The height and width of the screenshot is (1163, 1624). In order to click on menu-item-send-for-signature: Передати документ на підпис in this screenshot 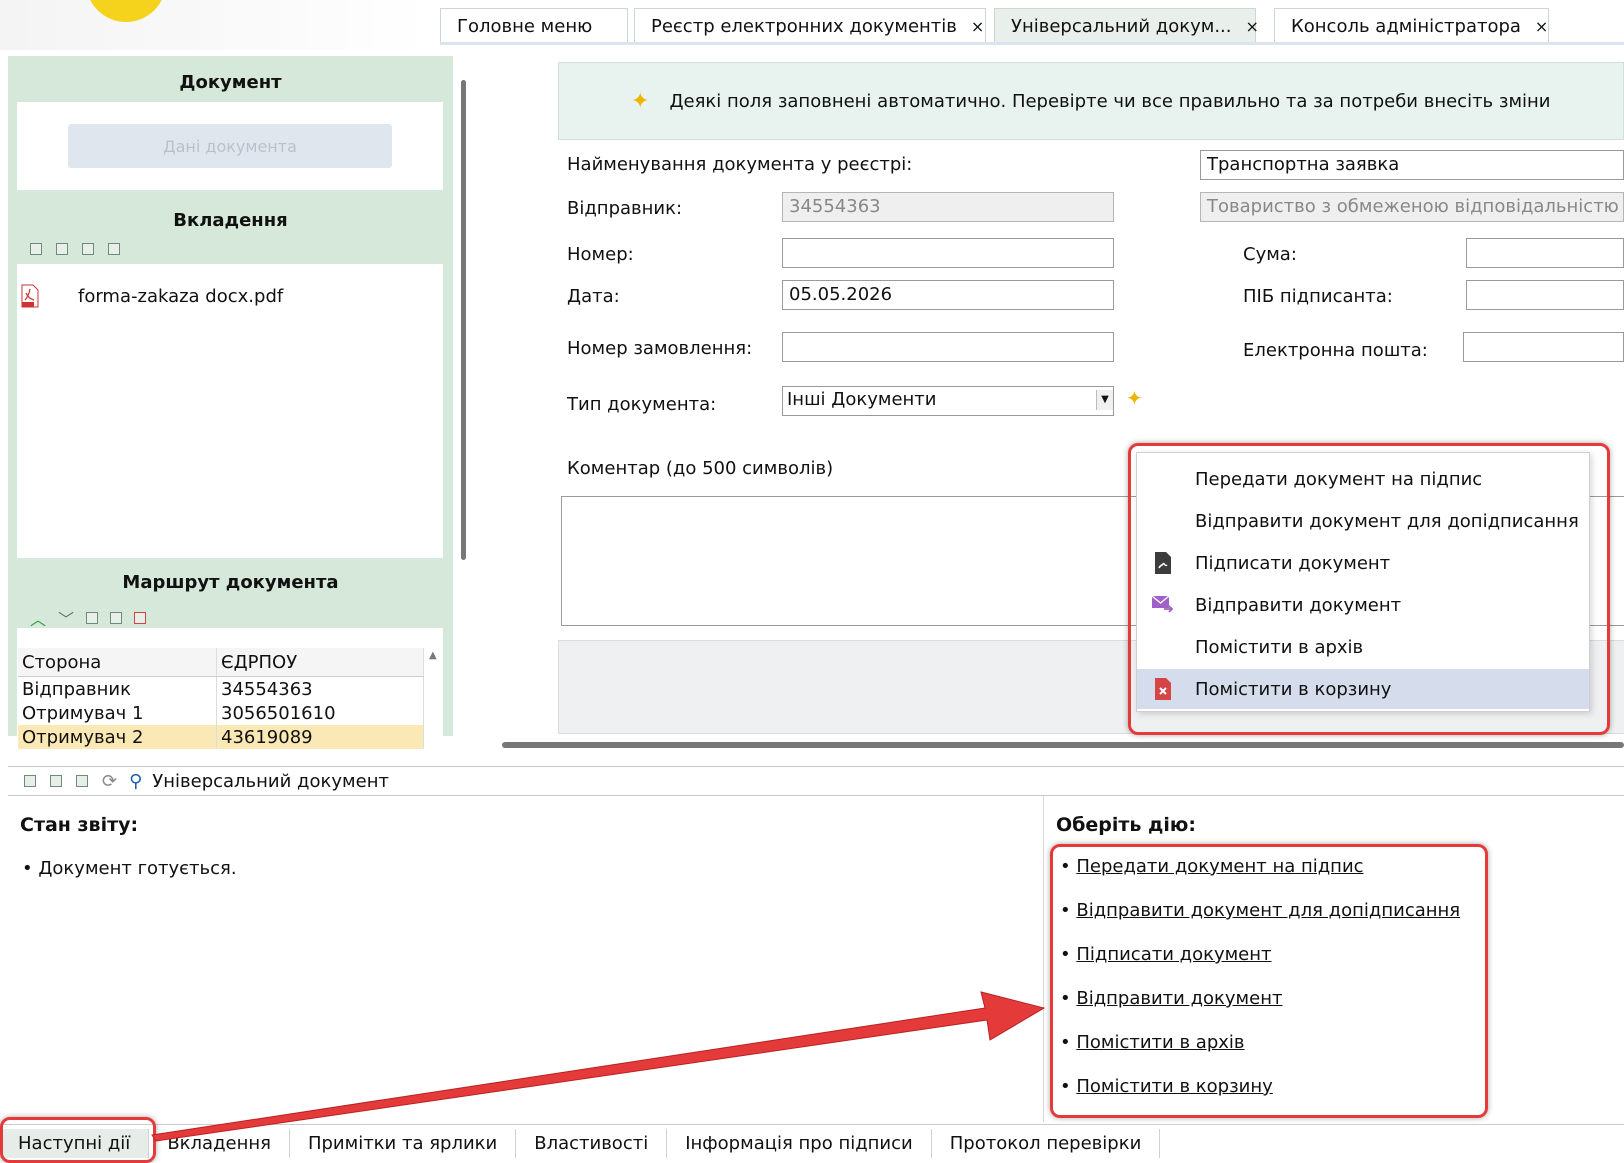, I will do `click(1363, 479)`.